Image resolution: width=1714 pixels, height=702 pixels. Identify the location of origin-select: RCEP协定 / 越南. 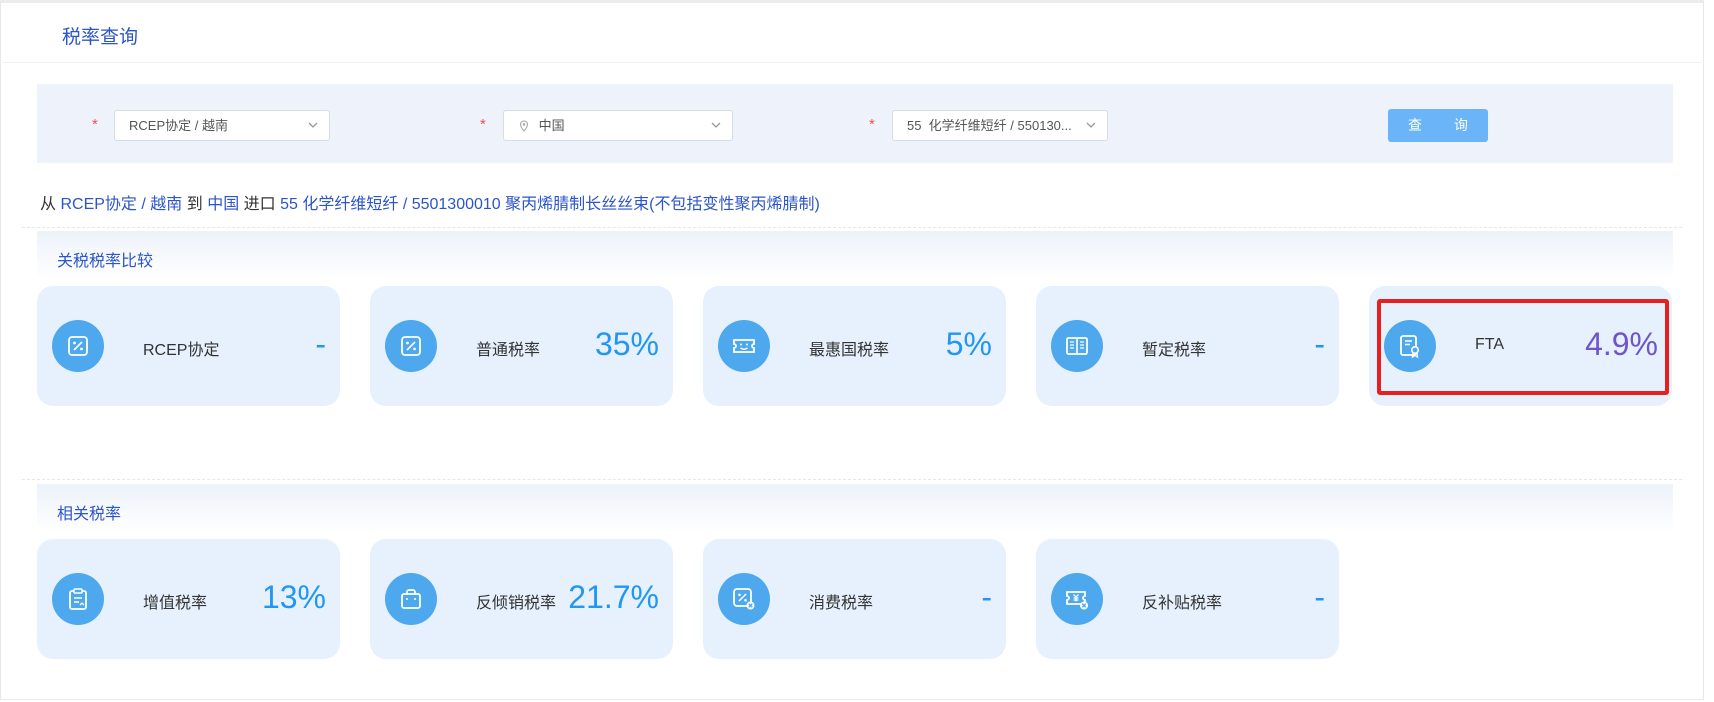
(222, 125).